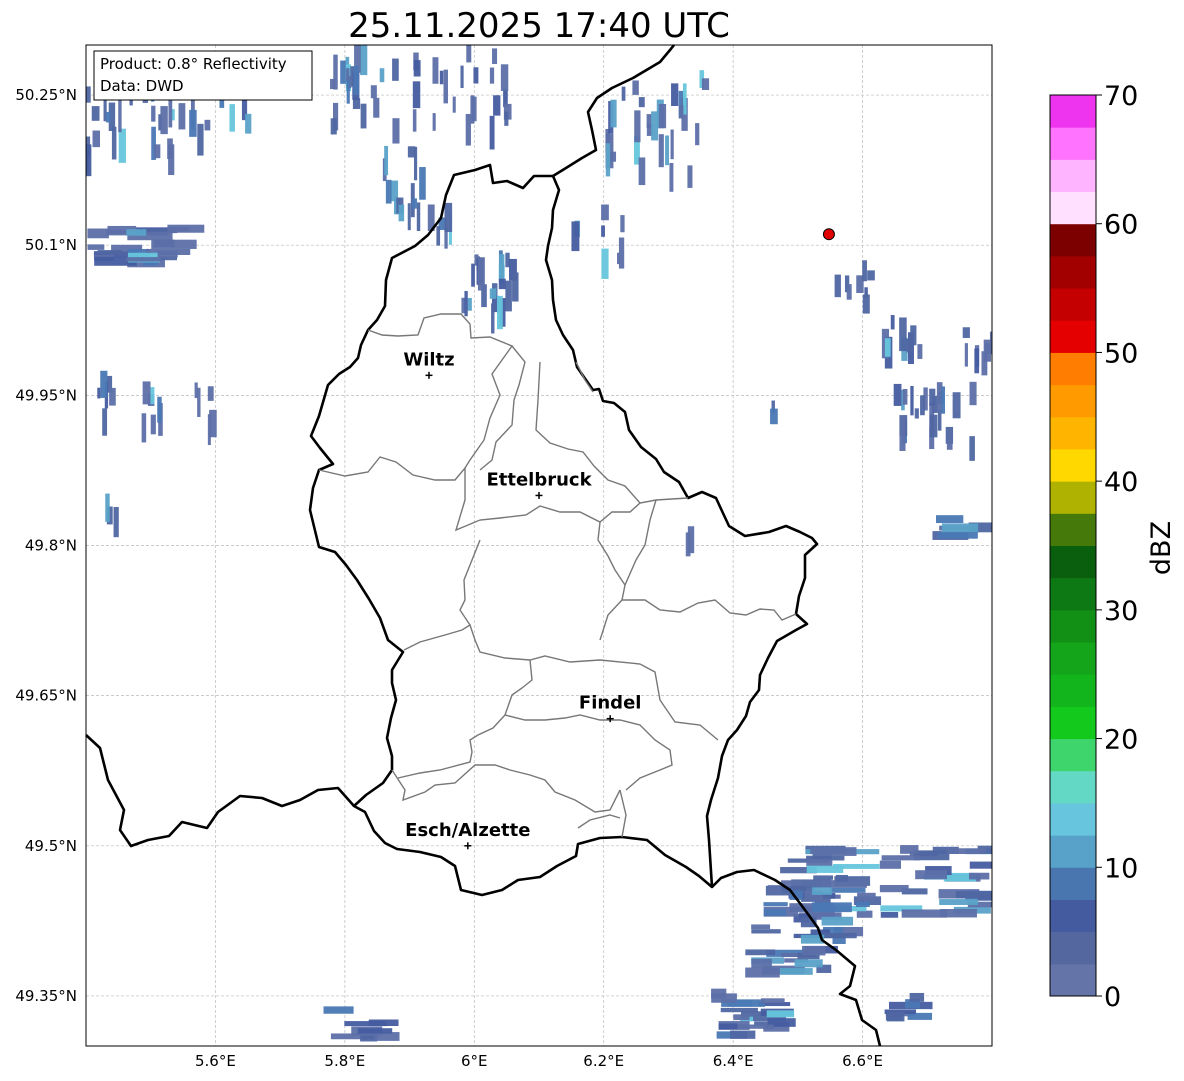  Describe the element at coordinates (1121, 353) in the screenshot. I see `colorbar-tick-label: 50` at that location.